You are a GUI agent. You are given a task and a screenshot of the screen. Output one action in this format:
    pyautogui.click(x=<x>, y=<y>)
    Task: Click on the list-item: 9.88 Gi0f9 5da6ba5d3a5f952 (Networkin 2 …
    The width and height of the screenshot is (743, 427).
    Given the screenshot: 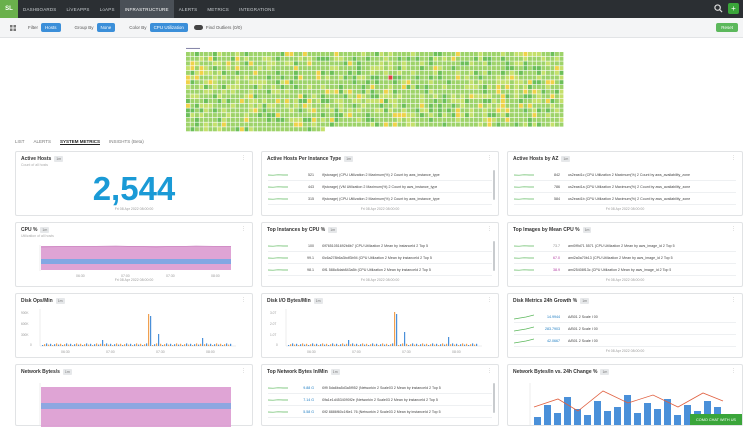 What is the action you would take?
    pyautogui.click(x=380, y=388)
    